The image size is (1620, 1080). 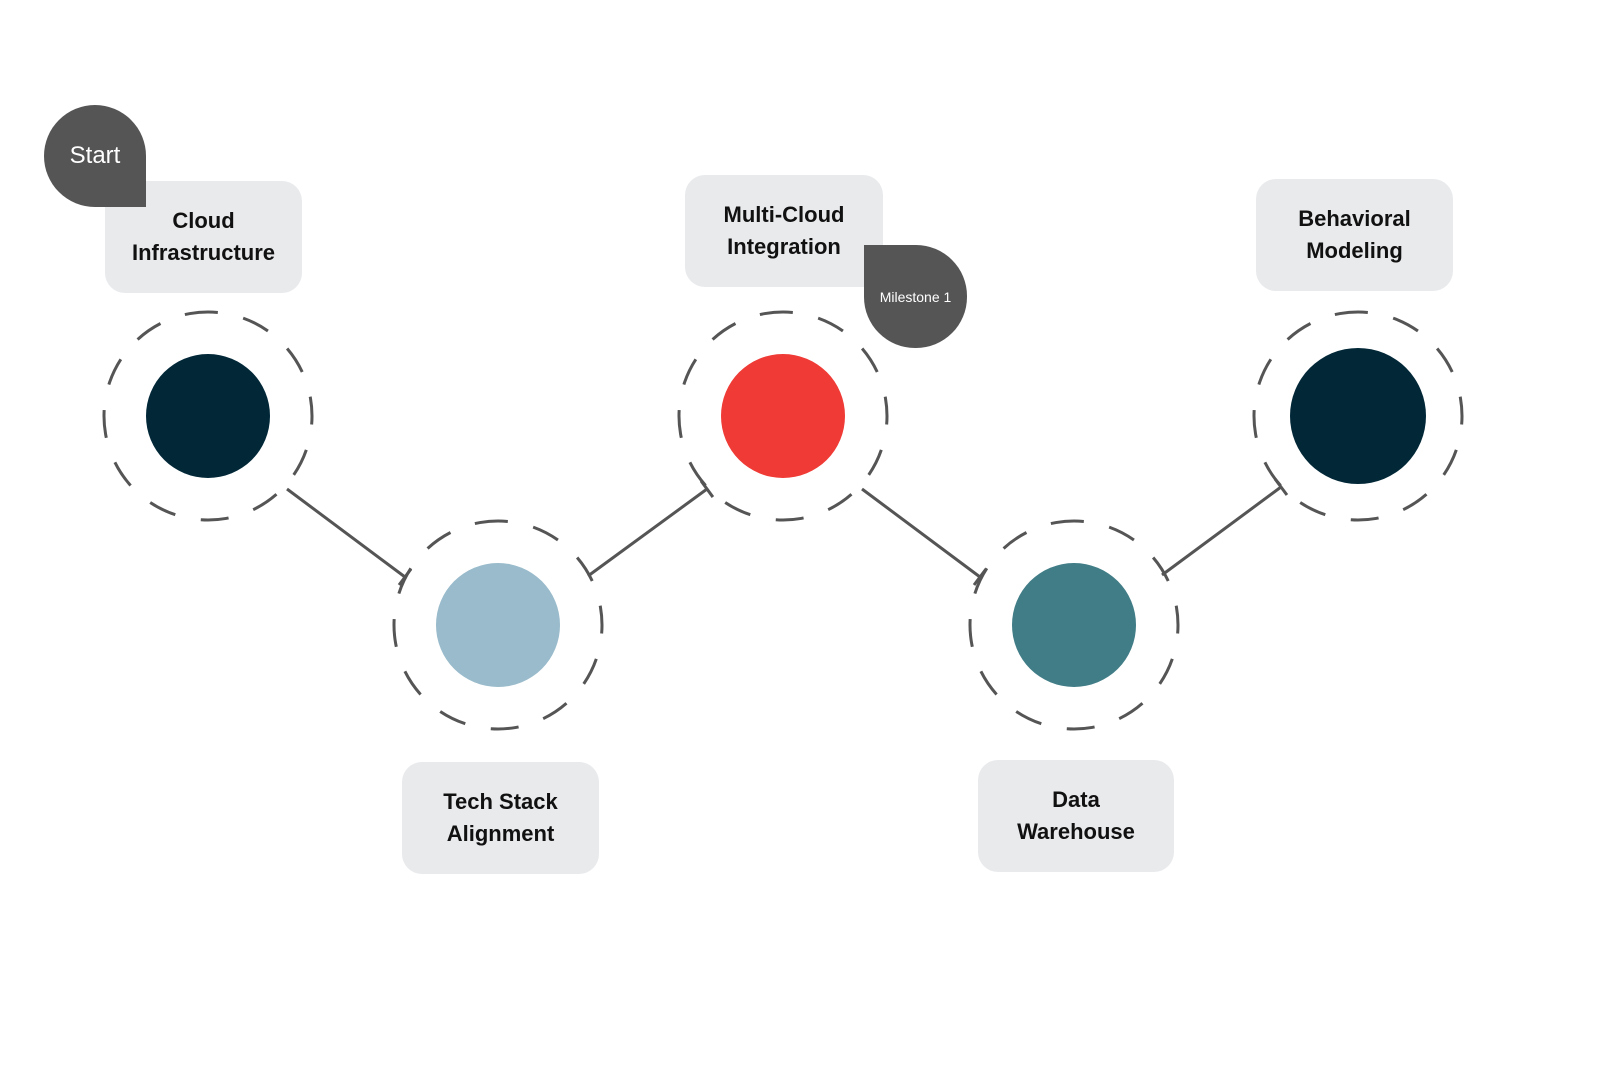 I want to click on stage-label-line2: Alignment, so click(x=500, y=833).